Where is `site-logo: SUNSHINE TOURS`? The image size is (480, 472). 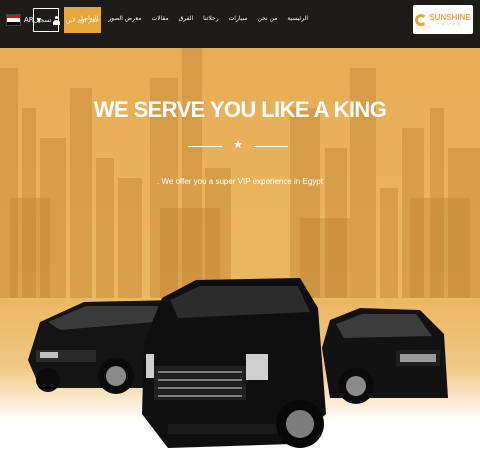 site-logo: SUNSHINE TOURS is located at coordinates (443, 19).